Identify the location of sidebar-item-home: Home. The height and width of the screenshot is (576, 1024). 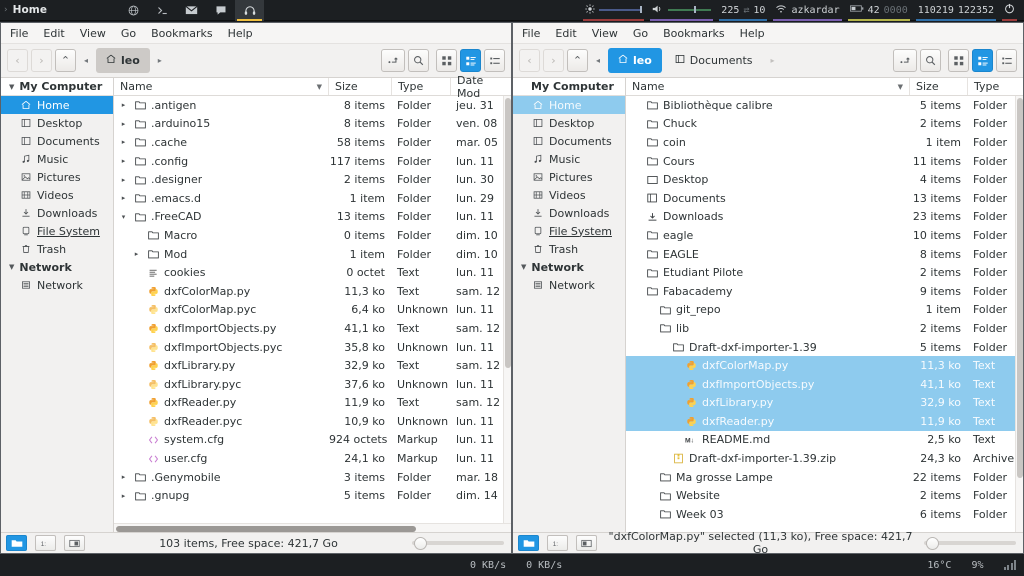
(57, 105).